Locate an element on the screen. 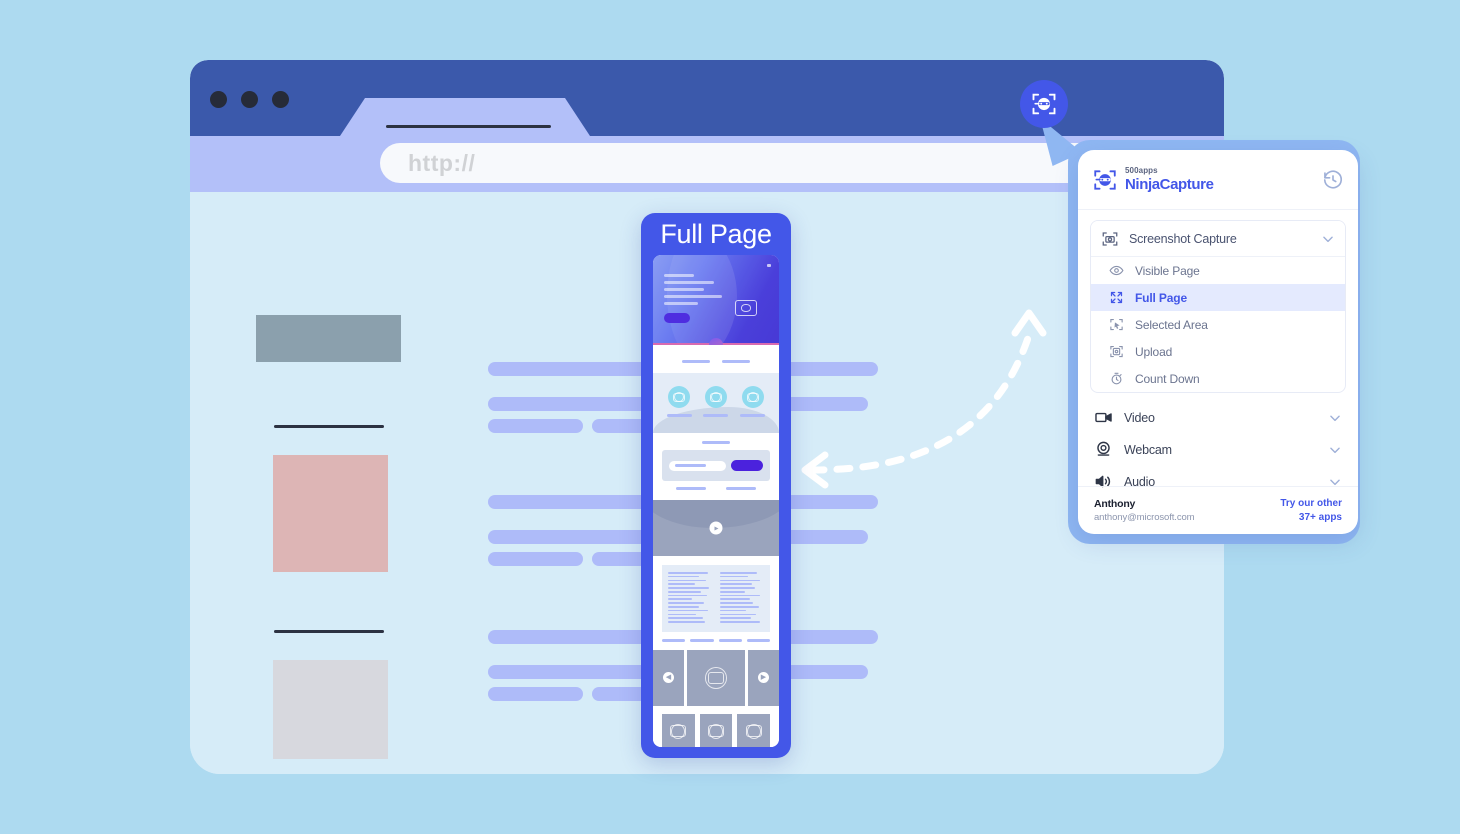 This screenshot has width=1460, height=834. chevron-right-icon: ▶ is located at coordinates (763, 678).